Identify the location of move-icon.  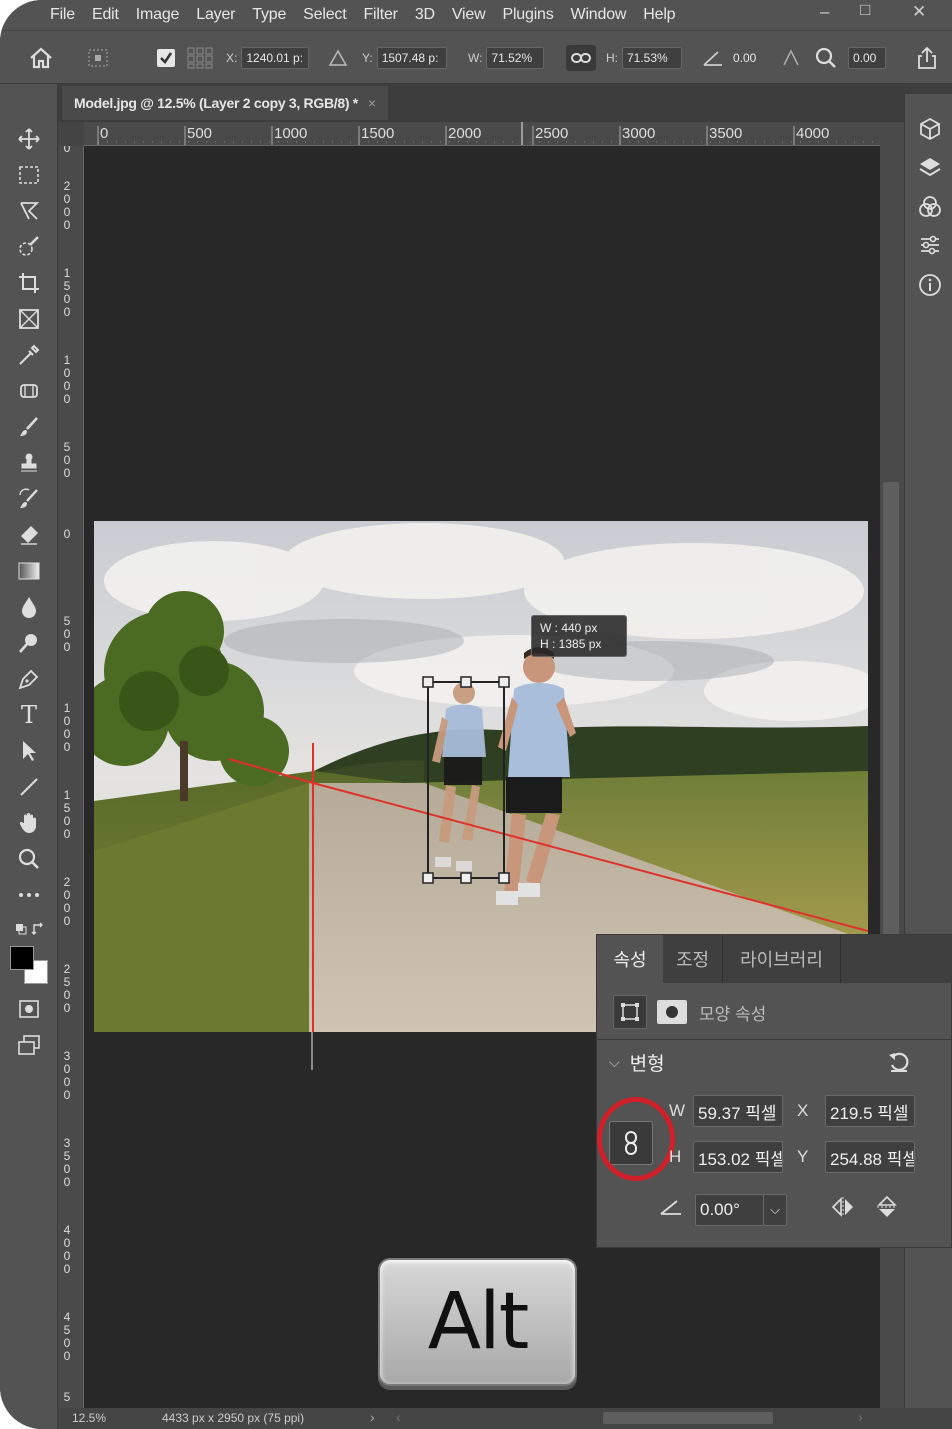
(29, 139).